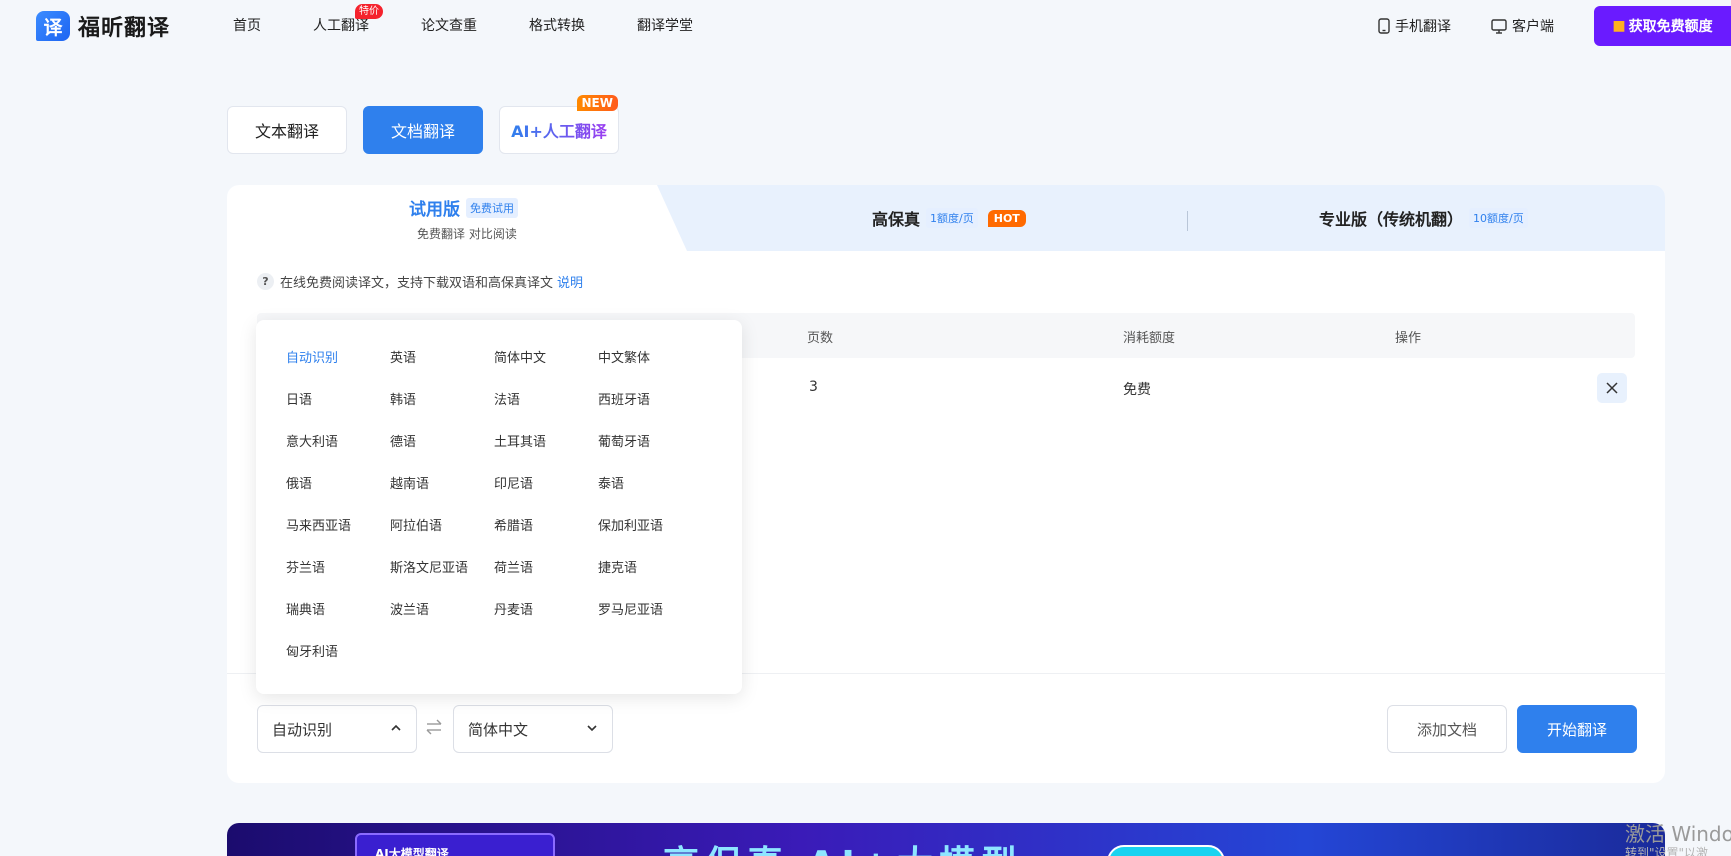 The image size is (1731, 856). Describe the element at coordinates (449, 26) in the screenshot. I see `nav-plagiarism-check: 论文查重` at that location.